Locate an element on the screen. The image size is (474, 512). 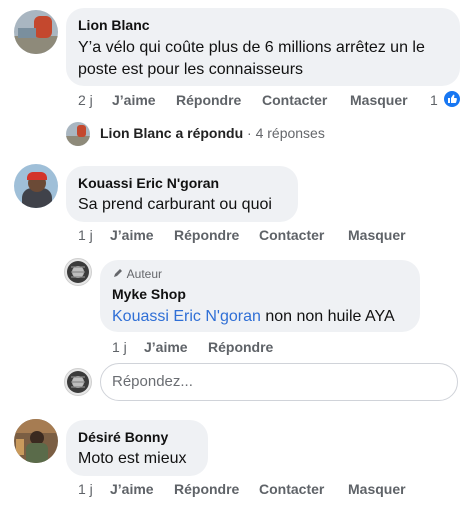
reply-text-body: non non huile AYA is located at coordinates (327, 316).